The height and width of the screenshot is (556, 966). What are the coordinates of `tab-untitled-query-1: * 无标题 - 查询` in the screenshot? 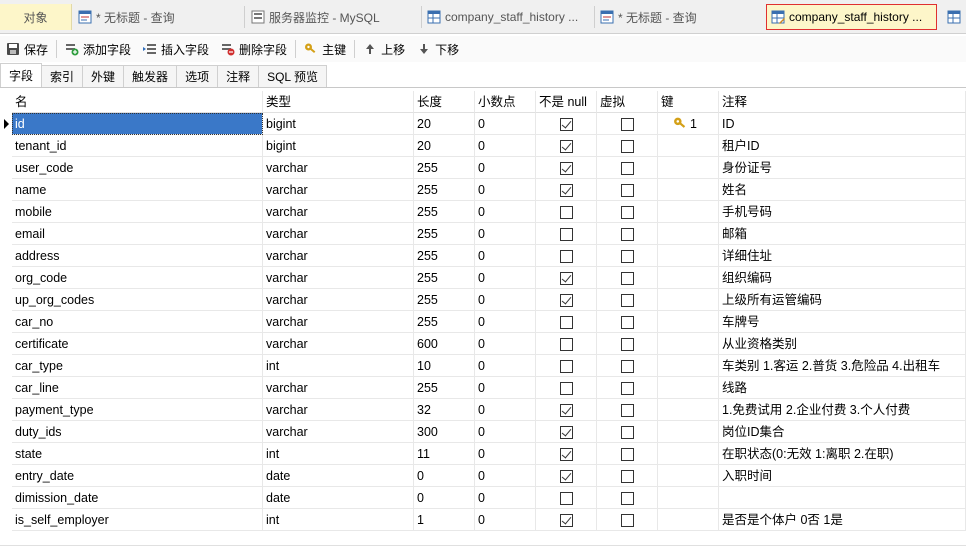 It's located at (158, 17).